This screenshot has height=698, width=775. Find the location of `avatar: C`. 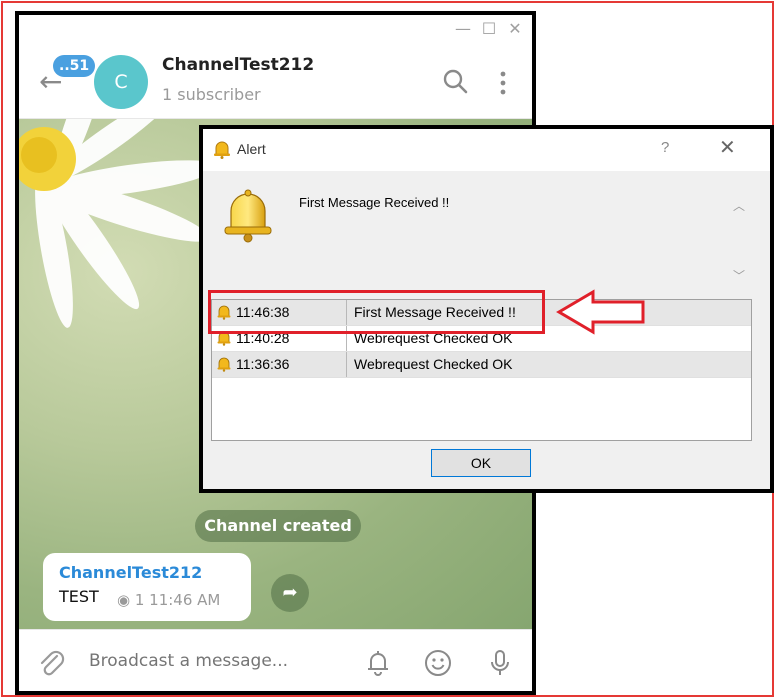

avatar: C is located at coordinates (121, 82).